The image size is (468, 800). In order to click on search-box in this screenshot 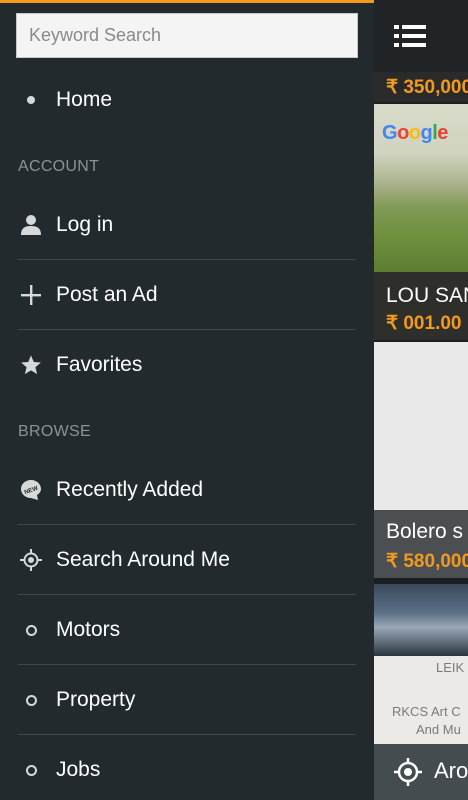, I will do `click(187, 35)`.